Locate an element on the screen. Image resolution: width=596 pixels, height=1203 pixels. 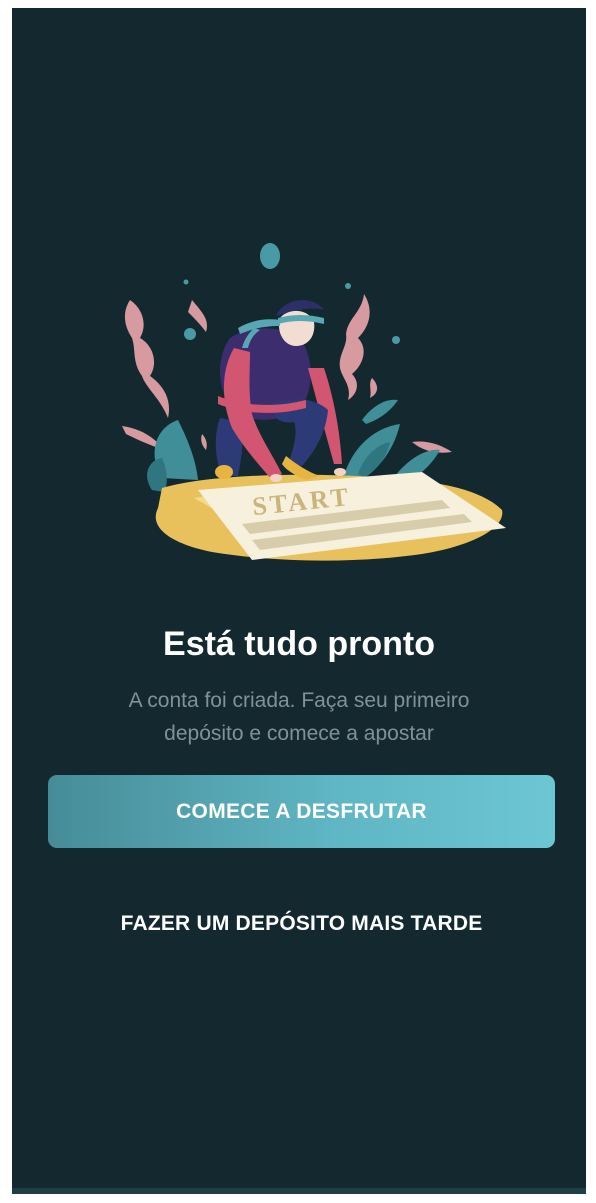
runner-shoe is located at coordinates (224, 472).